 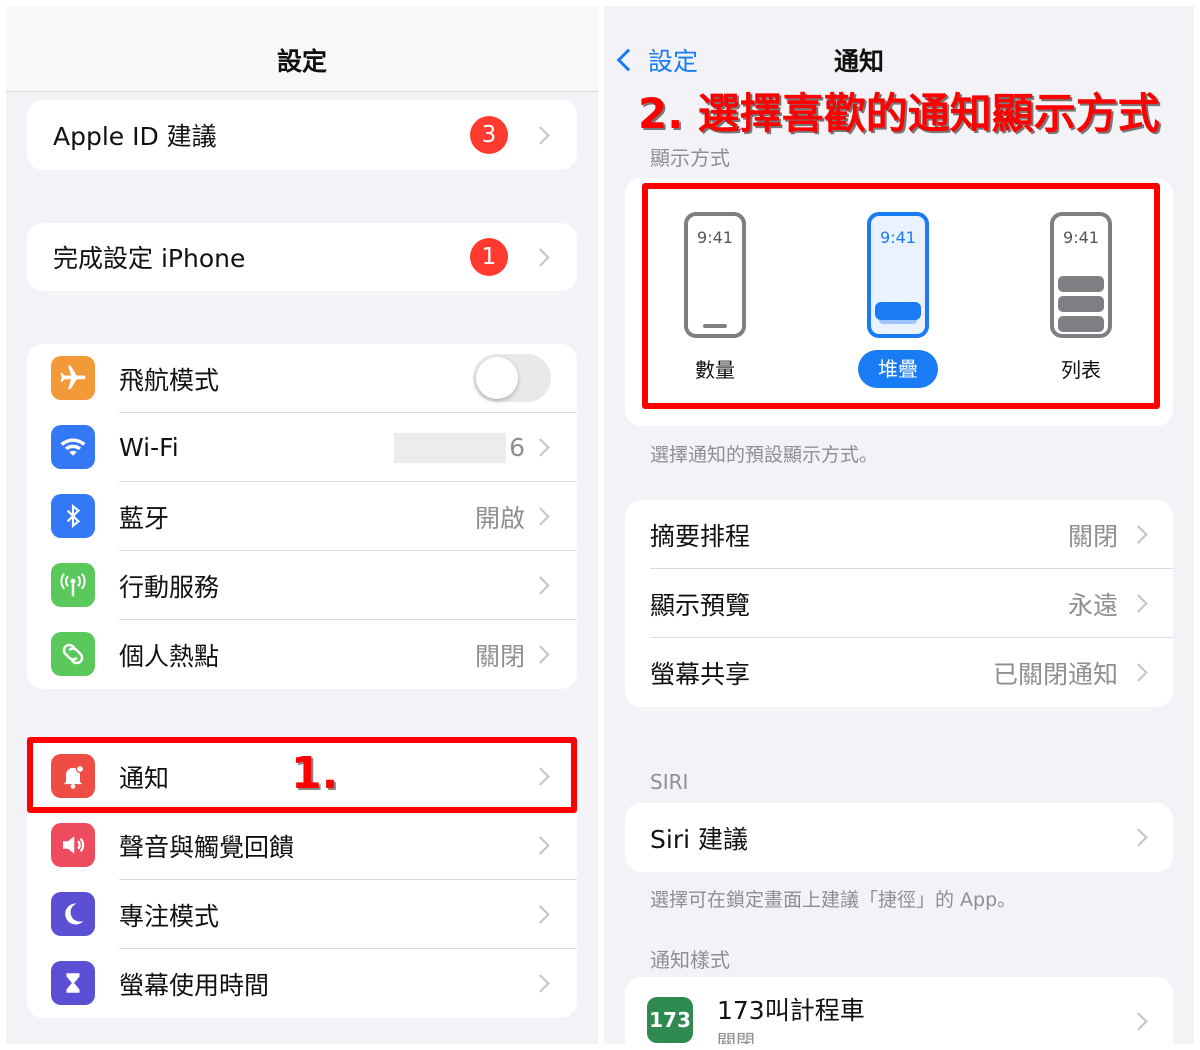 I want to click on display-style-card: 9:41 數量 9:41 堆疊 9:41 列表, so click(x=899, y=302).